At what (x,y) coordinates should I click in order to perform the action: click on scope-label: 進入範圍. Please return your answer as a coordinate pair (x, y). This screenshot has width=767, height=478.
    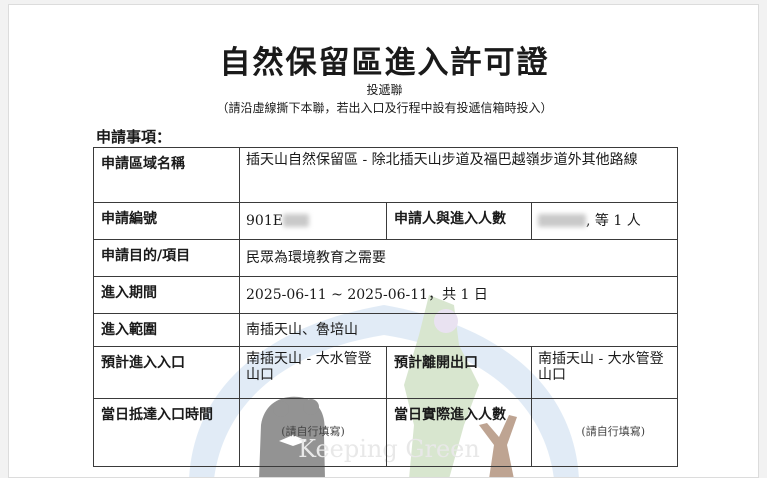
    Looking at the image, I should click on (166, 330).